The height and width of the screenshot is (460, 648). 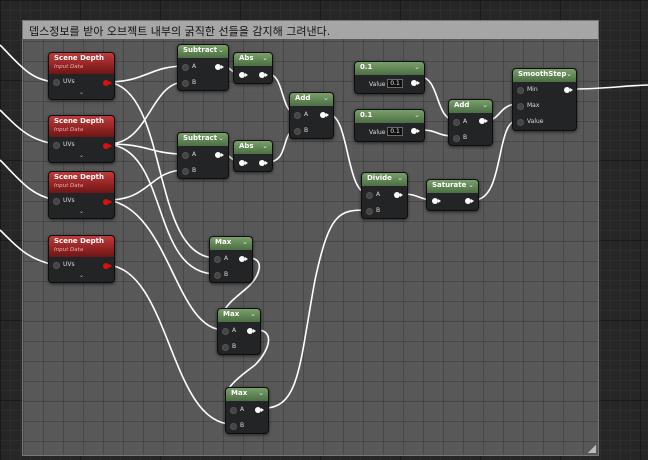 I want to click on abs-node-1: Abs ⌄, so click(x=253, y=68).